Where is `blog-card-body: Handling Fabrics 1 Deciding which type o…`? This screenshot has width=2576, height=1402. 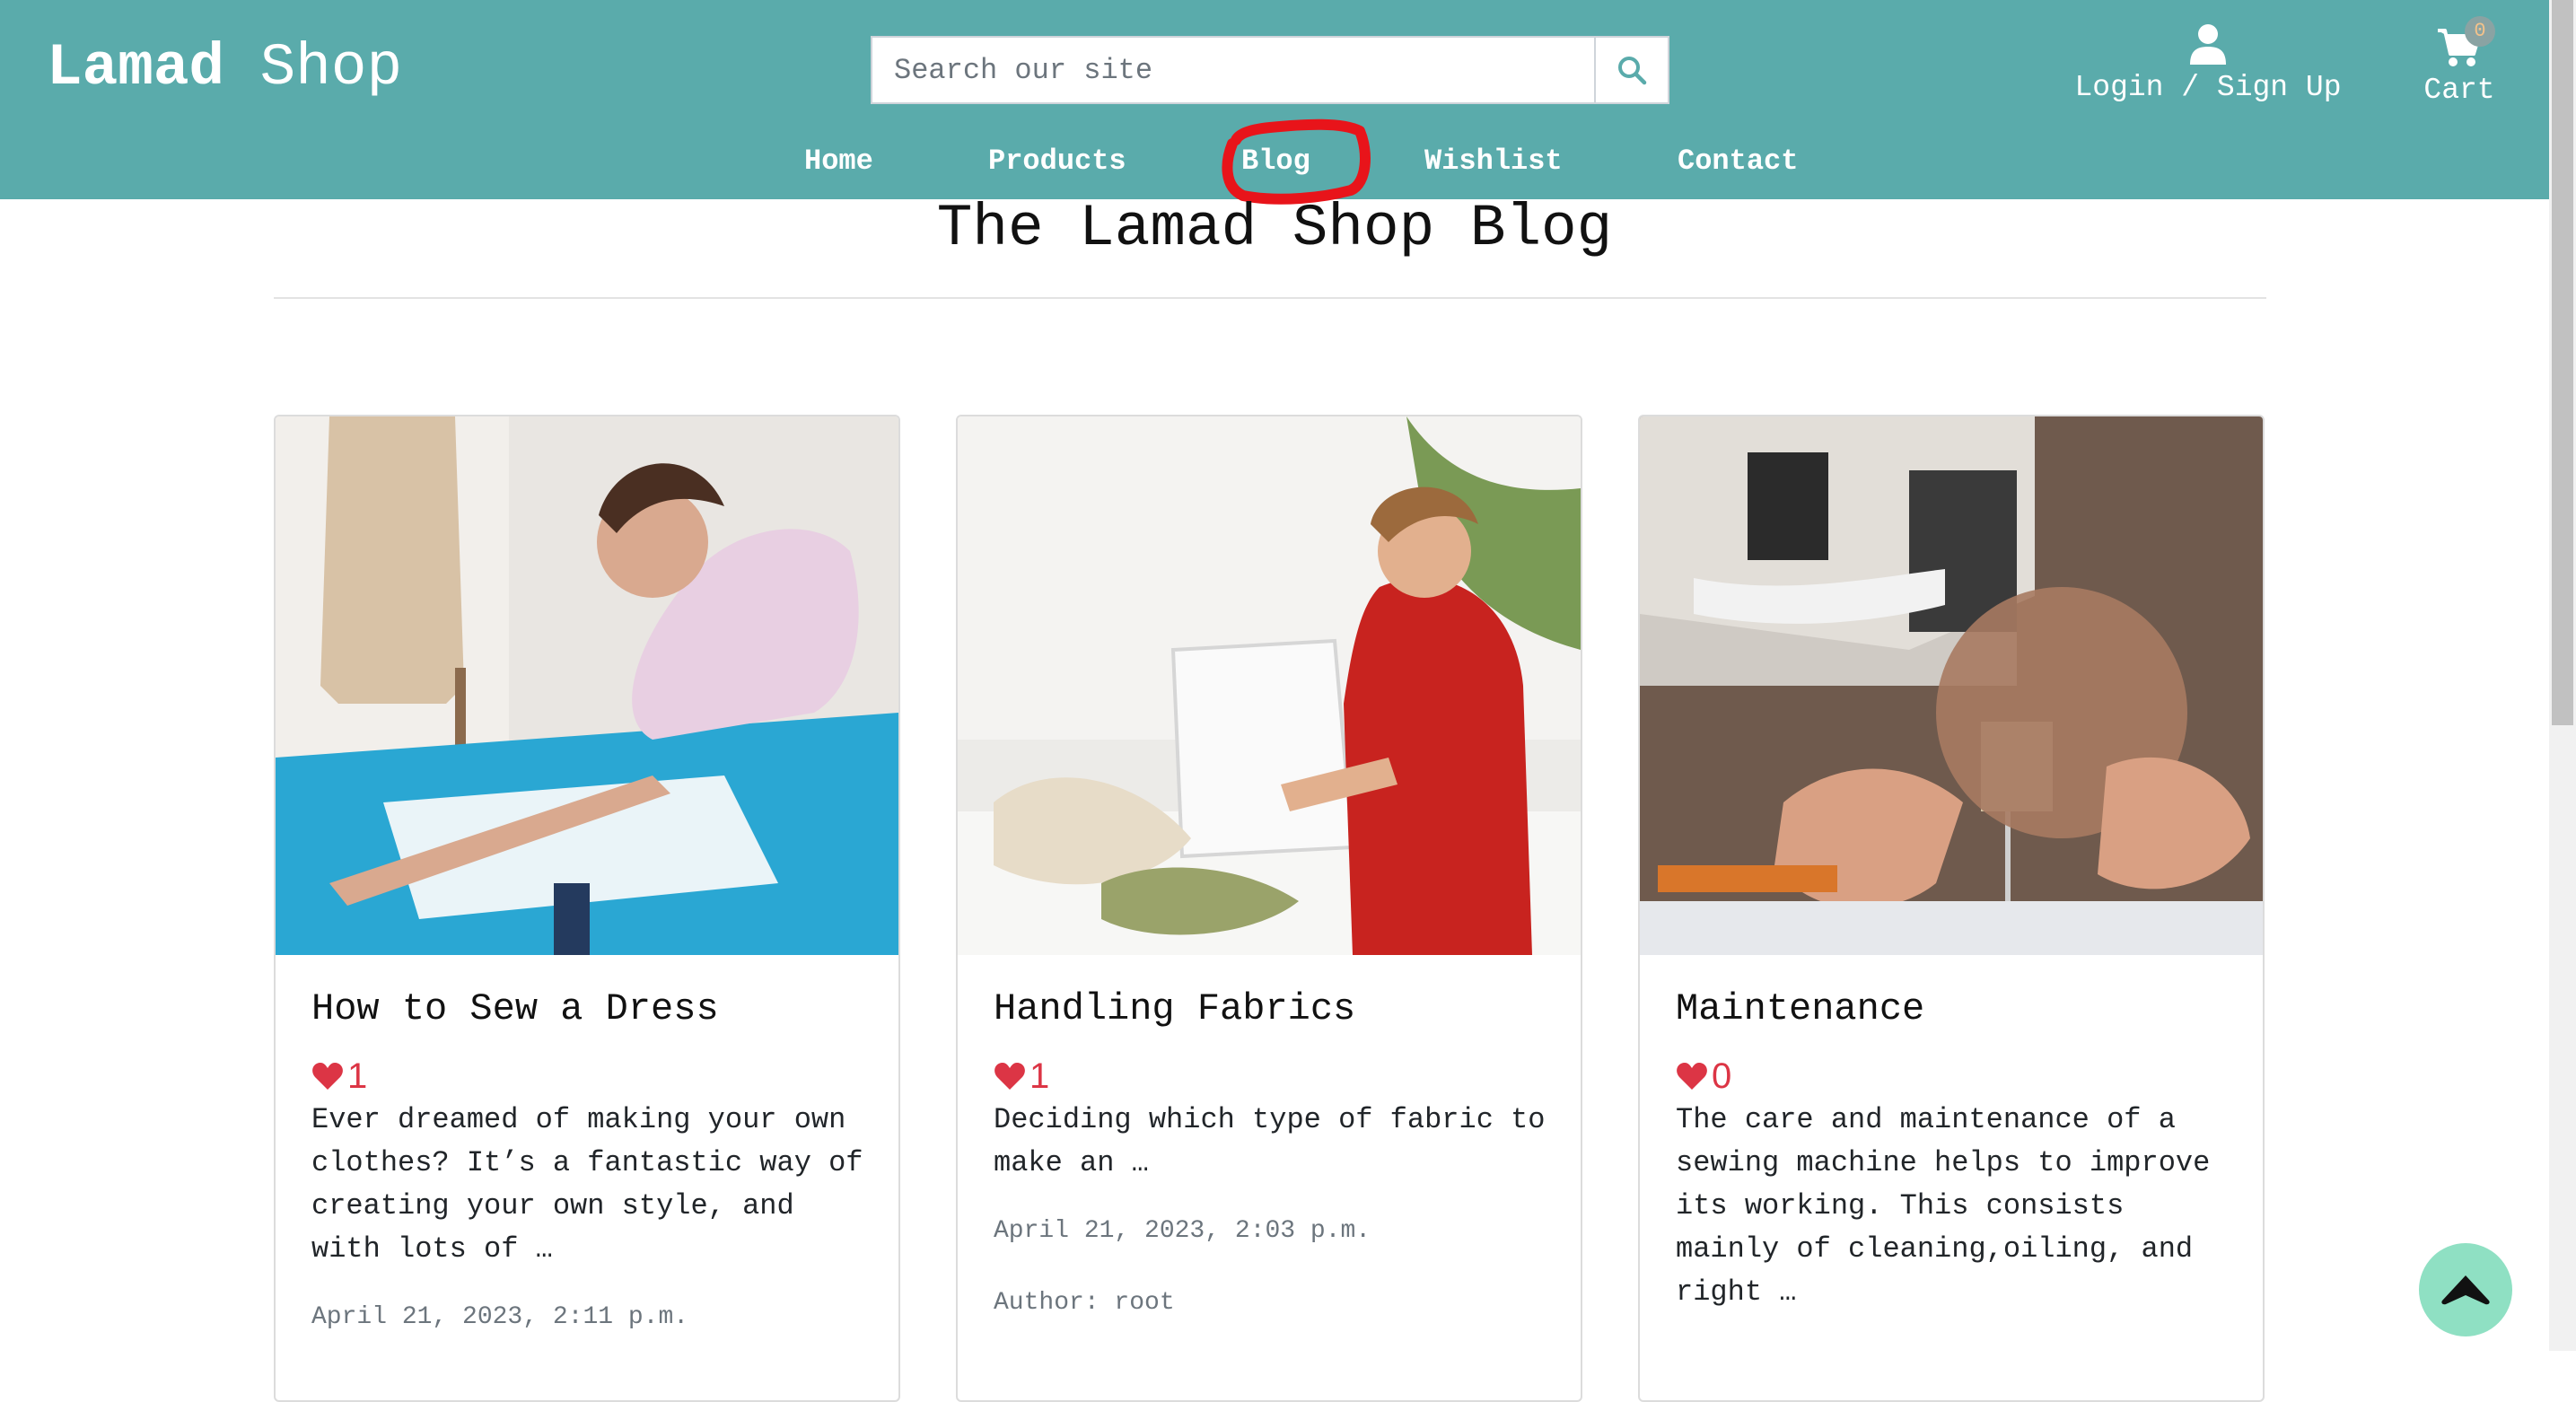 blog-card-body: Handling Fabrics 1 Deciding which type o… is located at coordinates (1274, 1152).